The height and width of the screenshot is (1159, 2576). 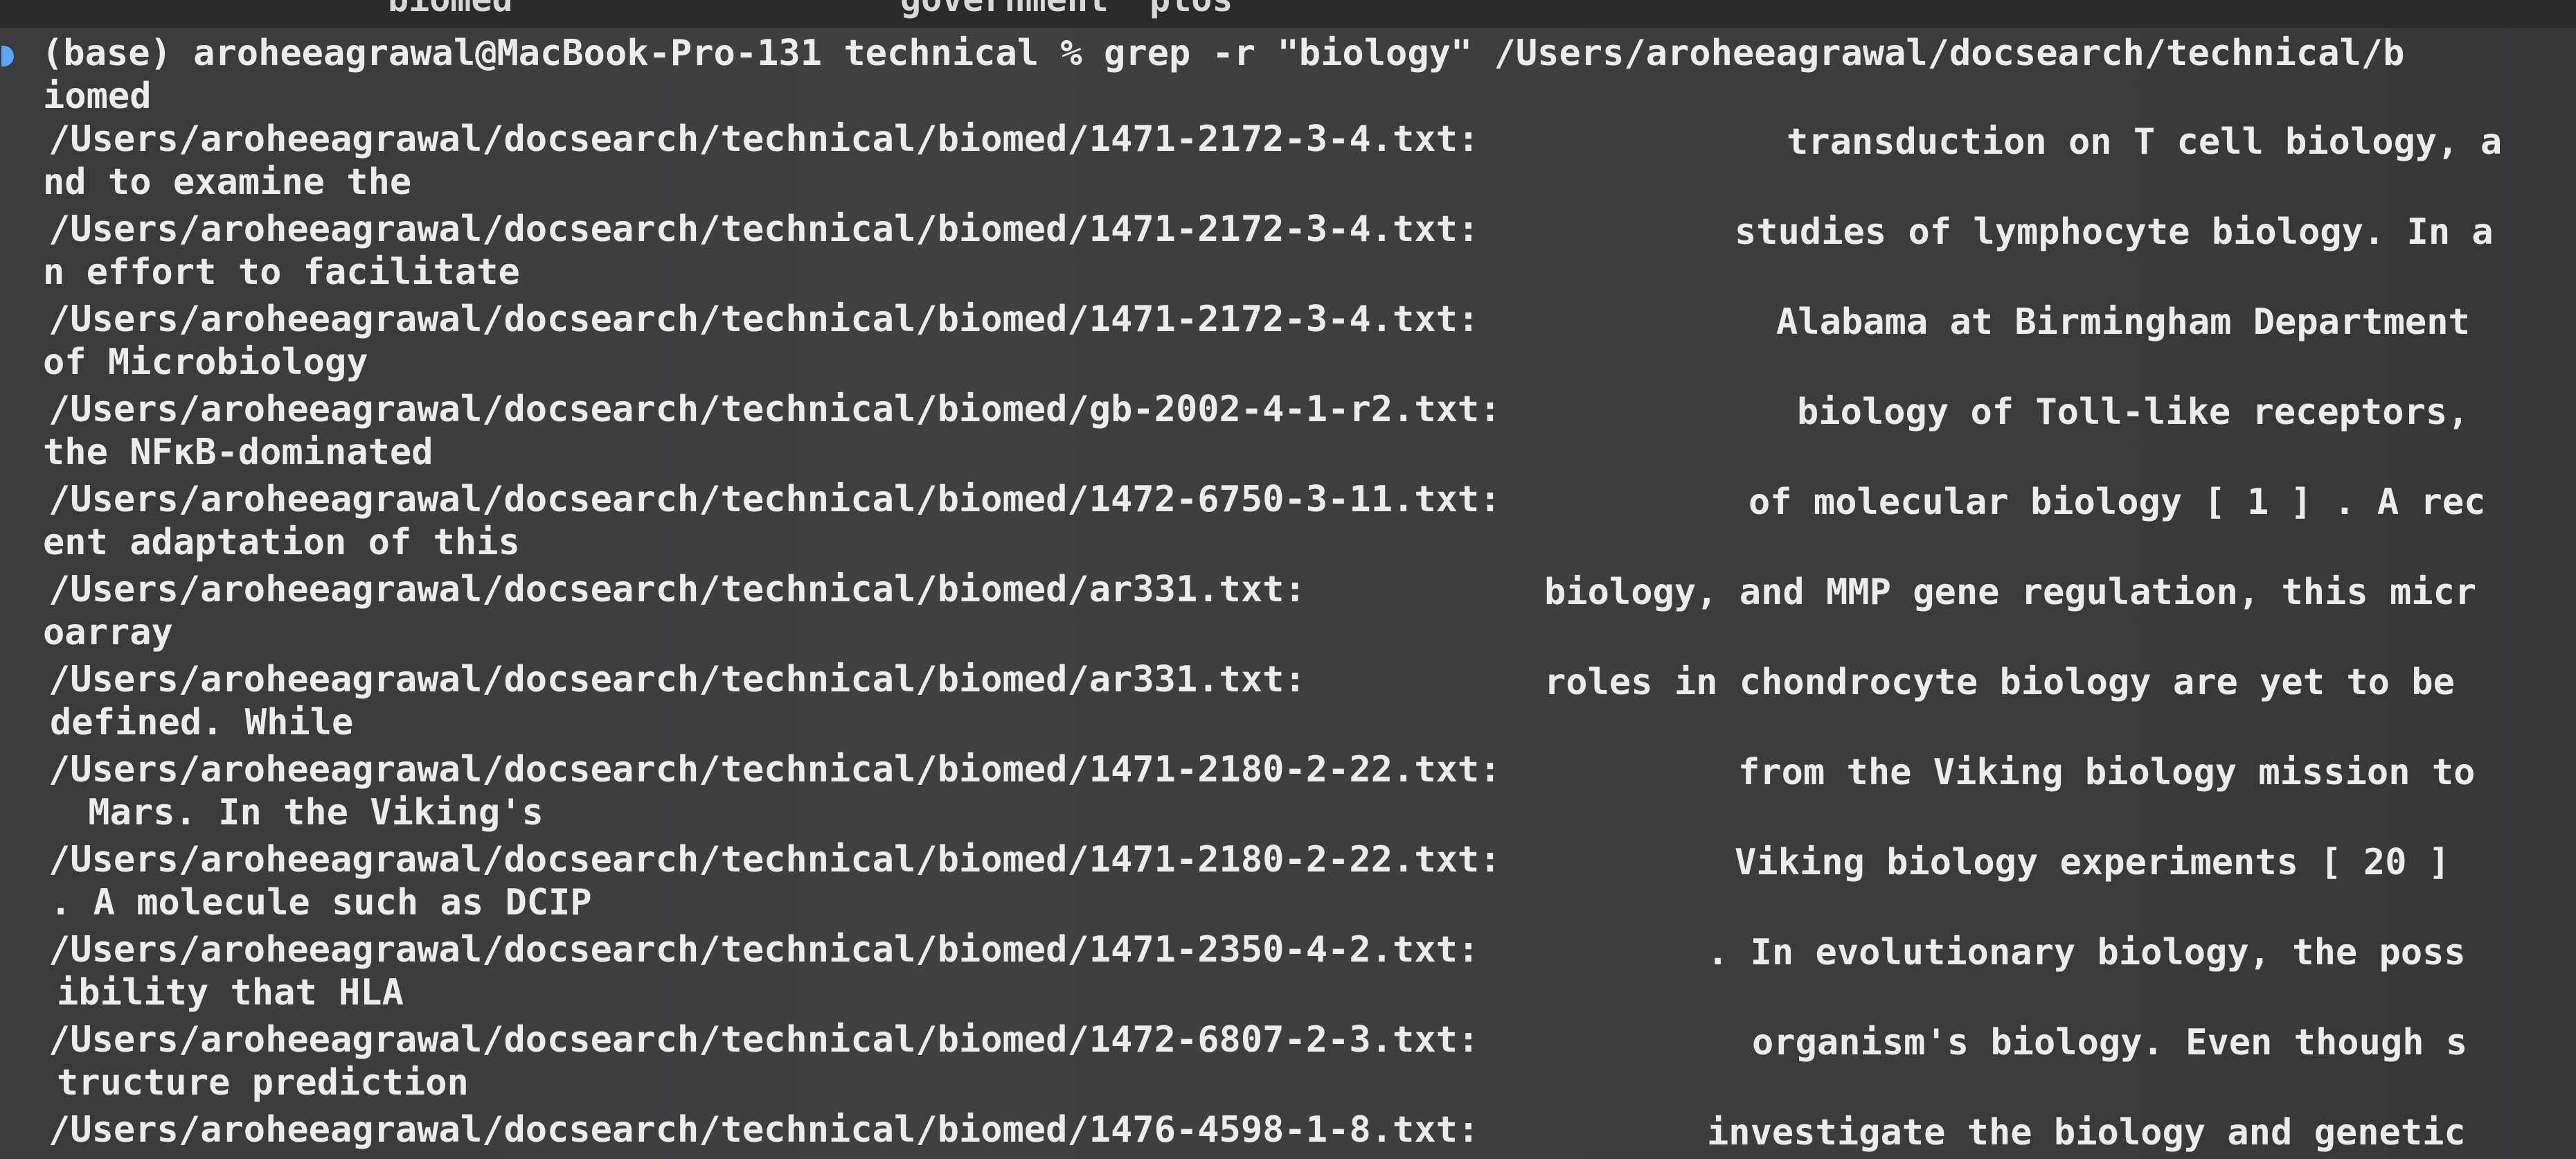 I want to click on result-continuation: tructure prediction, so click(x=263, y=1083).